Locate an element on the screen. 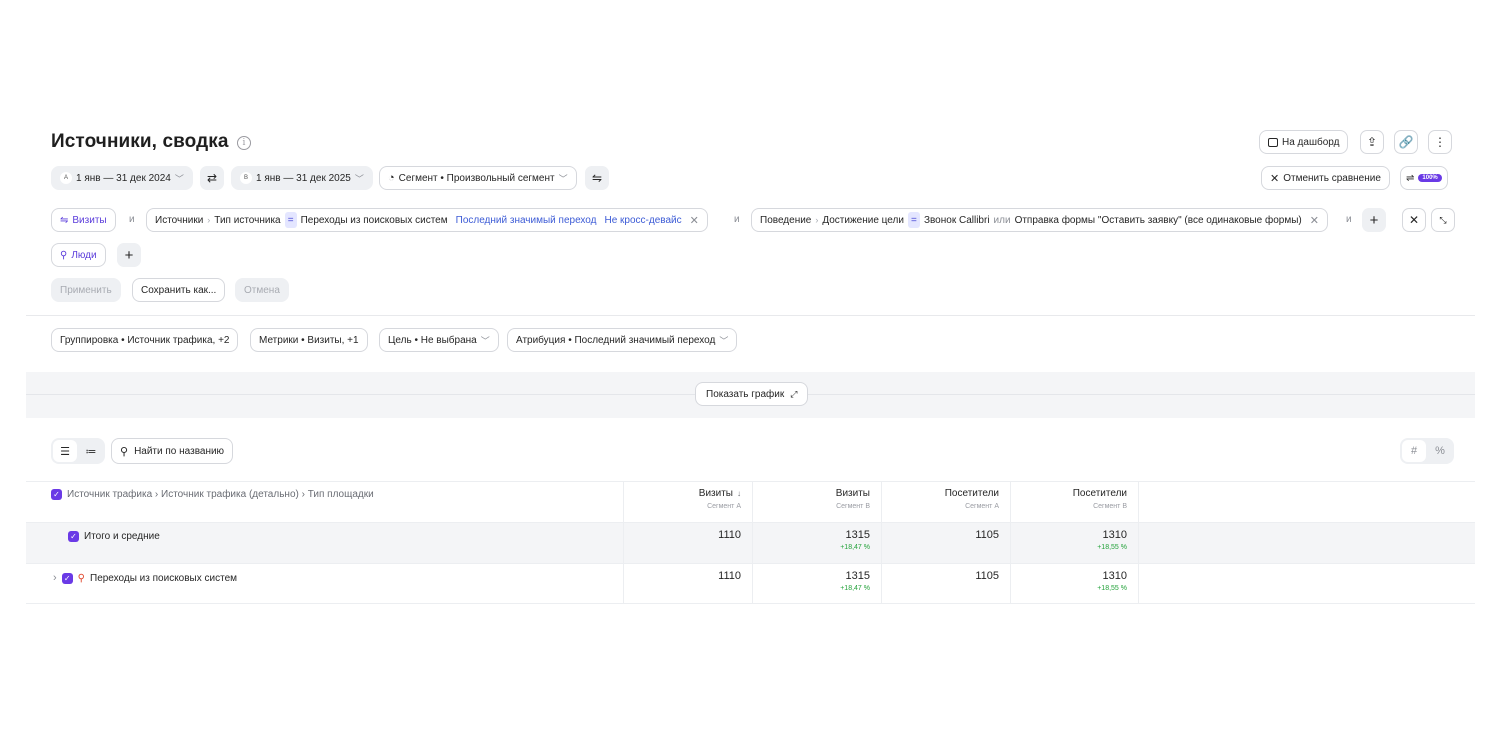  swap-icon: ⇄ is located at coordinates (212, 178).